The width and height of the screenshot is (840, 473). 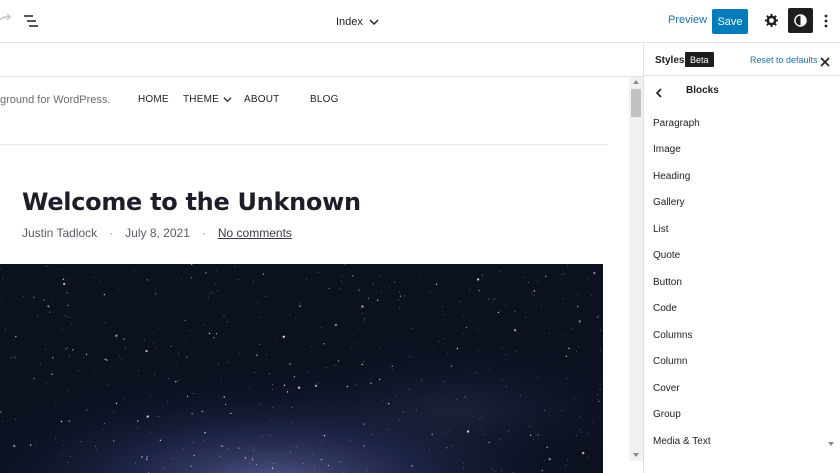 I want to click on nav-item-home: HOME, so click(x=153, y=99).